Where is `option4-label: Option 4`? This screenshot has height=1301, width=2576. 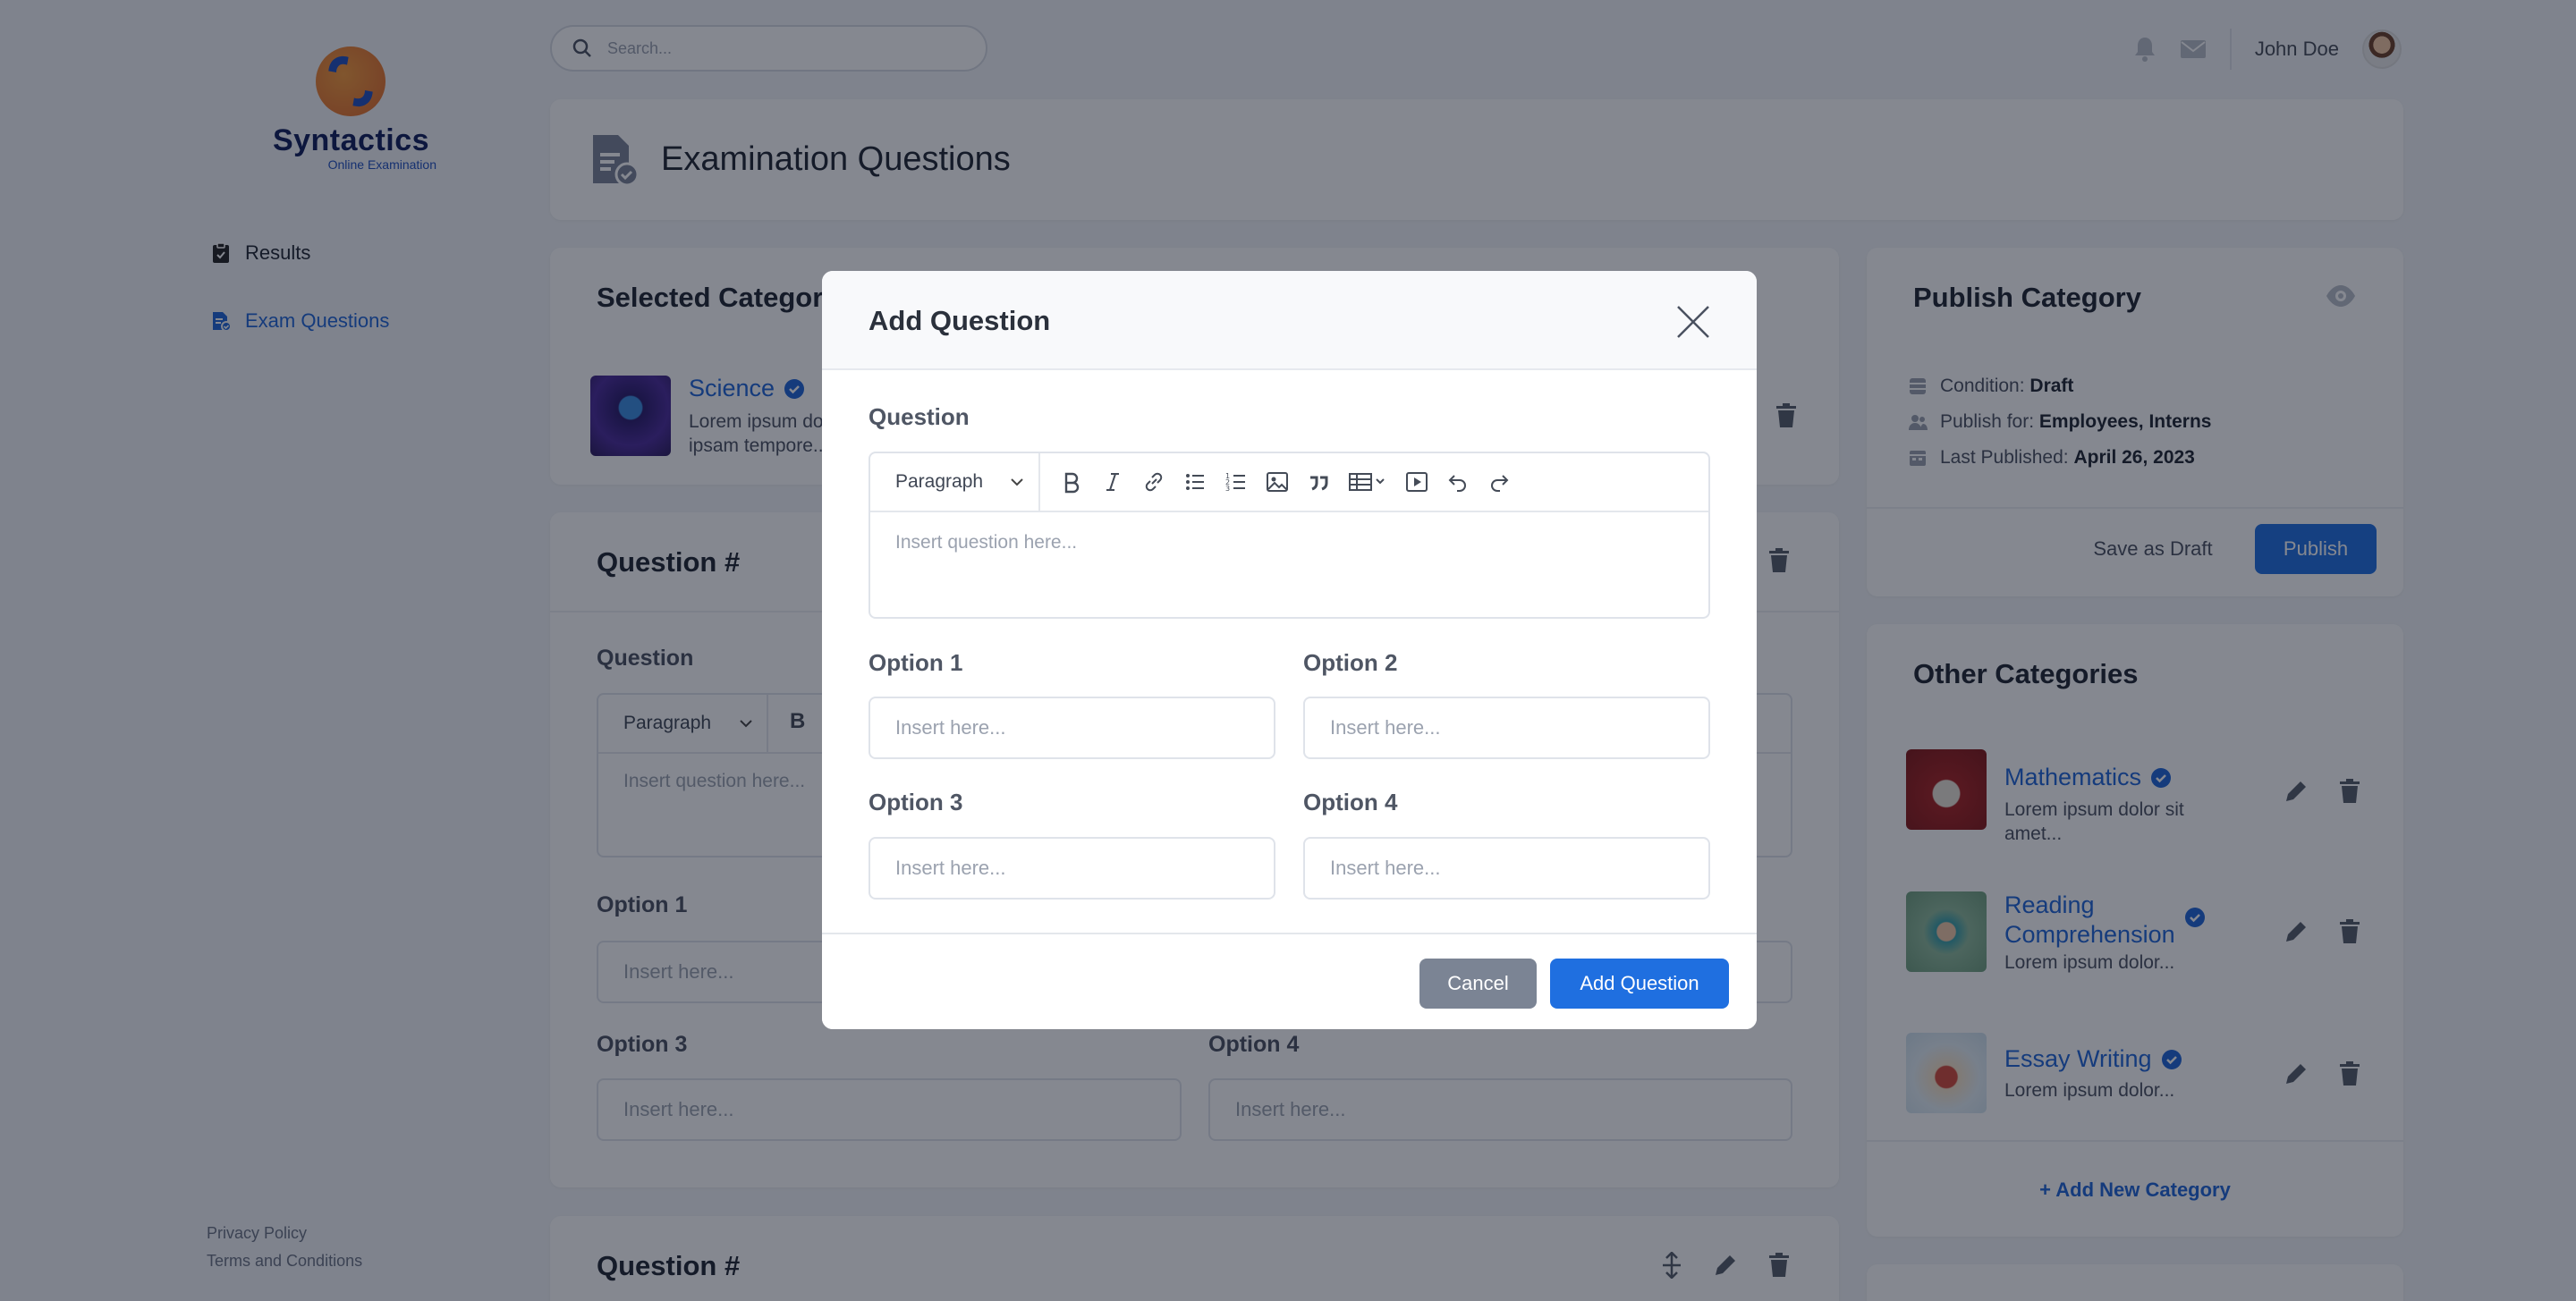
option4-label: Option 4 is located at coordinates (1350, 802).